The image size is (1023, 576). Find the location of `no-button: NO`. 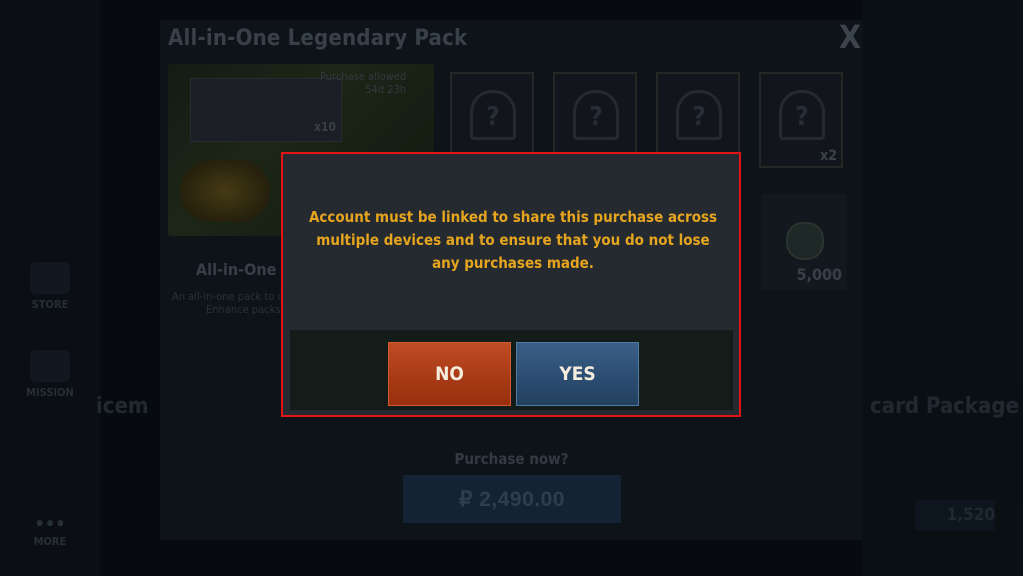

no-button: NO is located at coordinates (449, 374).